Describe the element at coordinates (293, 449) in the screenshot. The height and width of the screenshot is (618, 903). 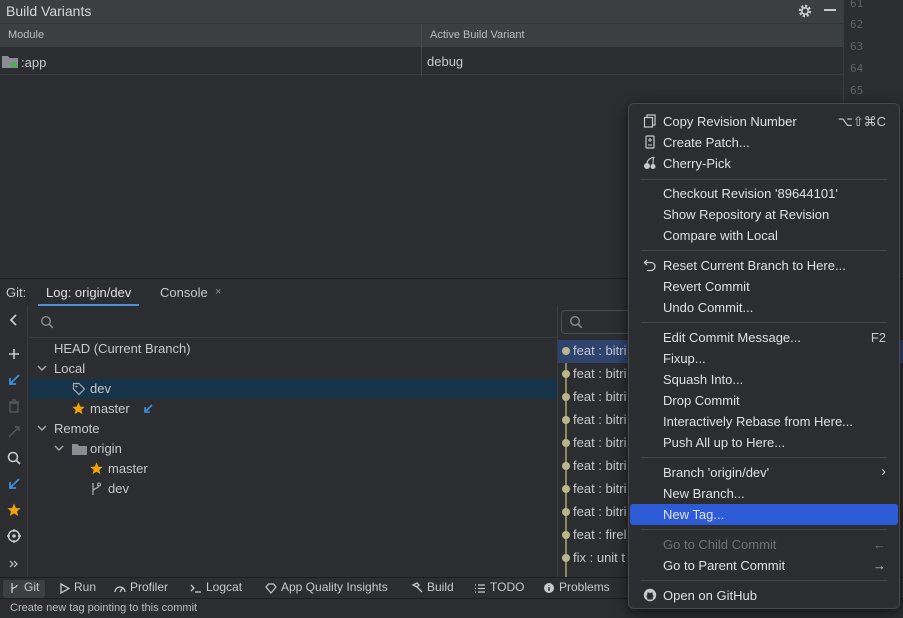
I see `tree-item-origin: origin` at that location.